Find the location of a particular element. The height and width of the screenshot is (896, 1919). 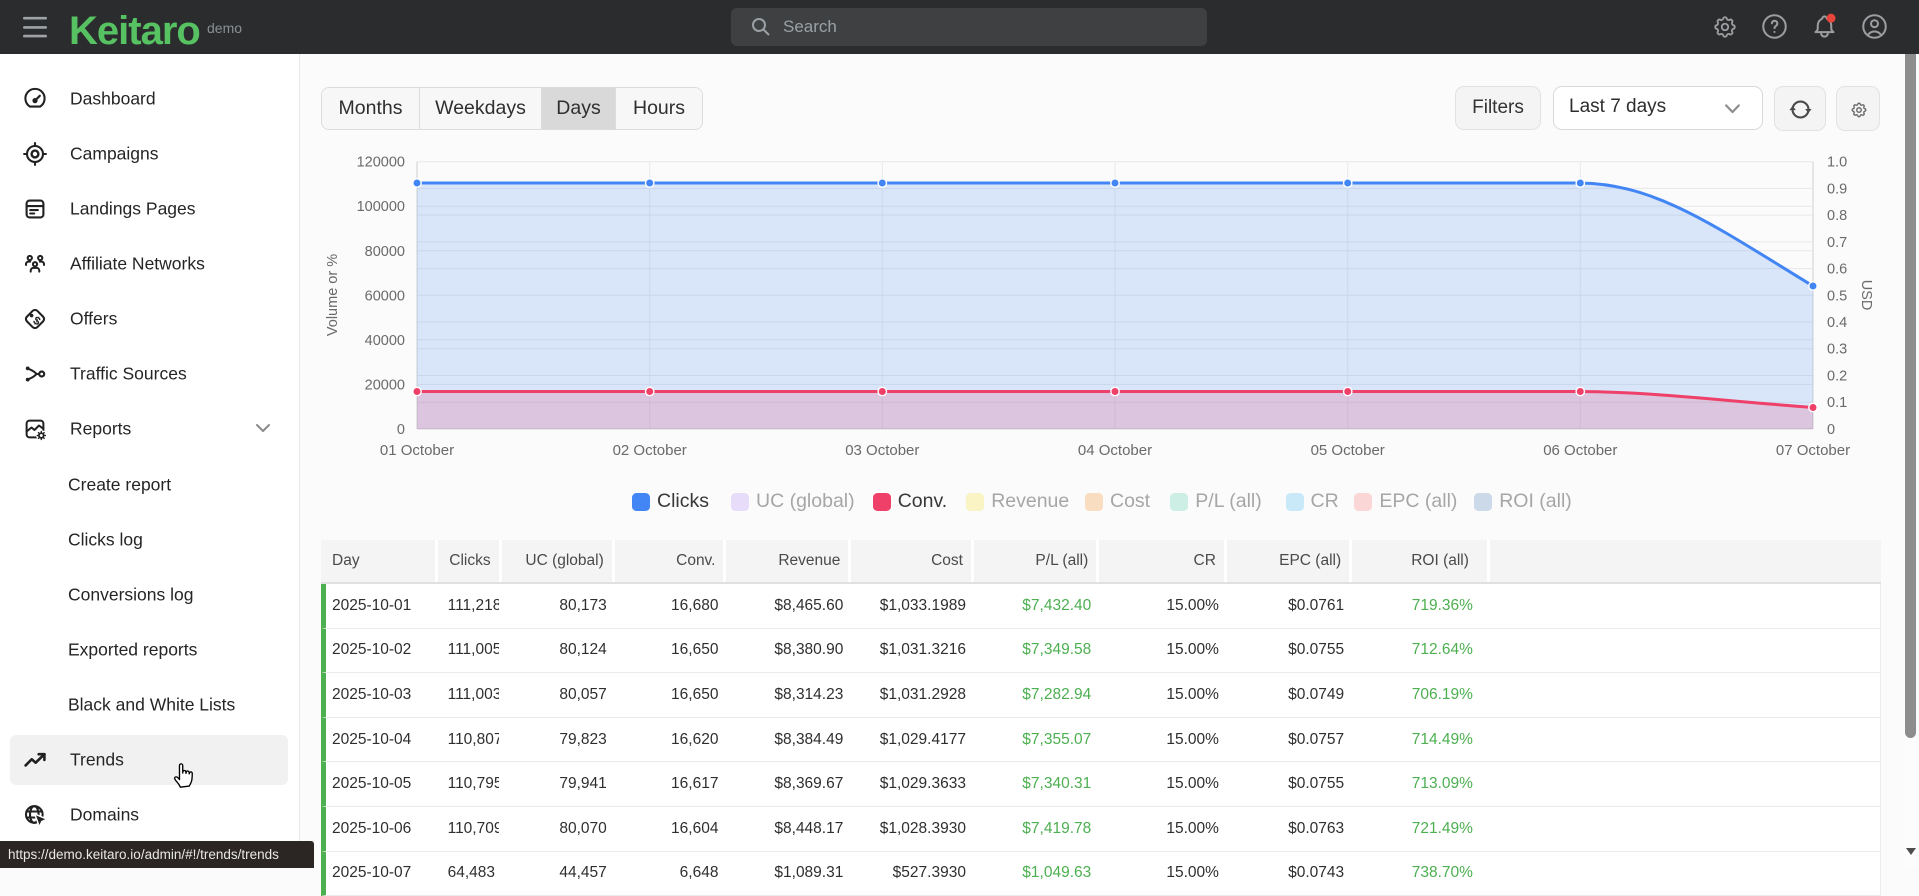

svg-text: 1.0 is located at coordinates (1837, 163).